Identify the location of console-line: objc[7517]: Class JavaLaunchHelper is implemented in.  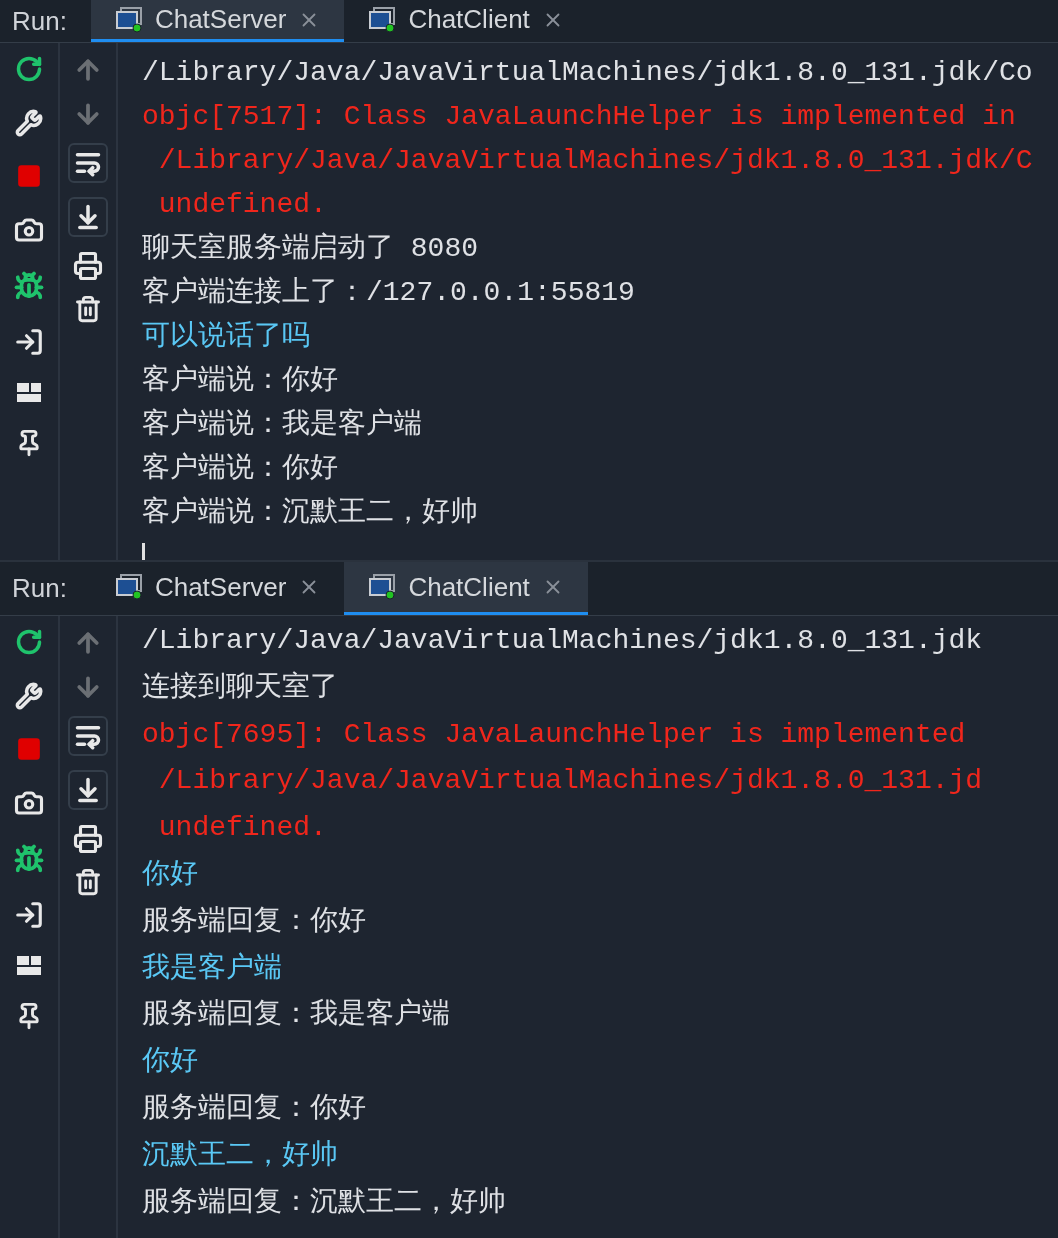
(579, 117).